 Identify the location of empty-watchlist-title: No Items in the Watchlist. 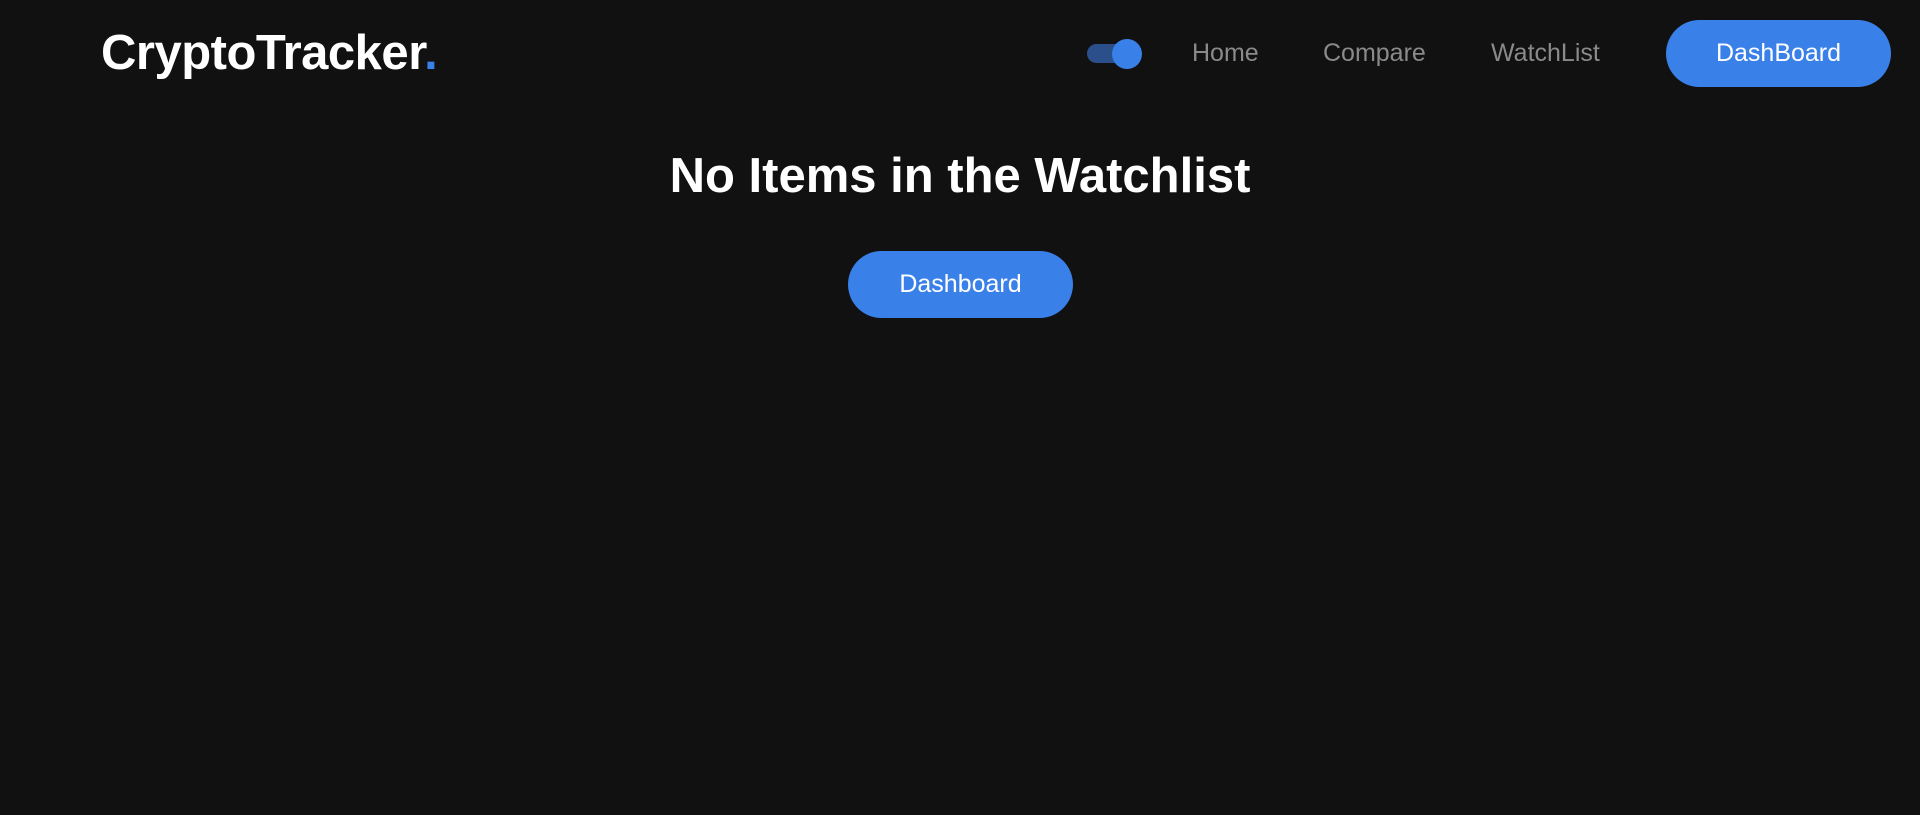
(960, 176).